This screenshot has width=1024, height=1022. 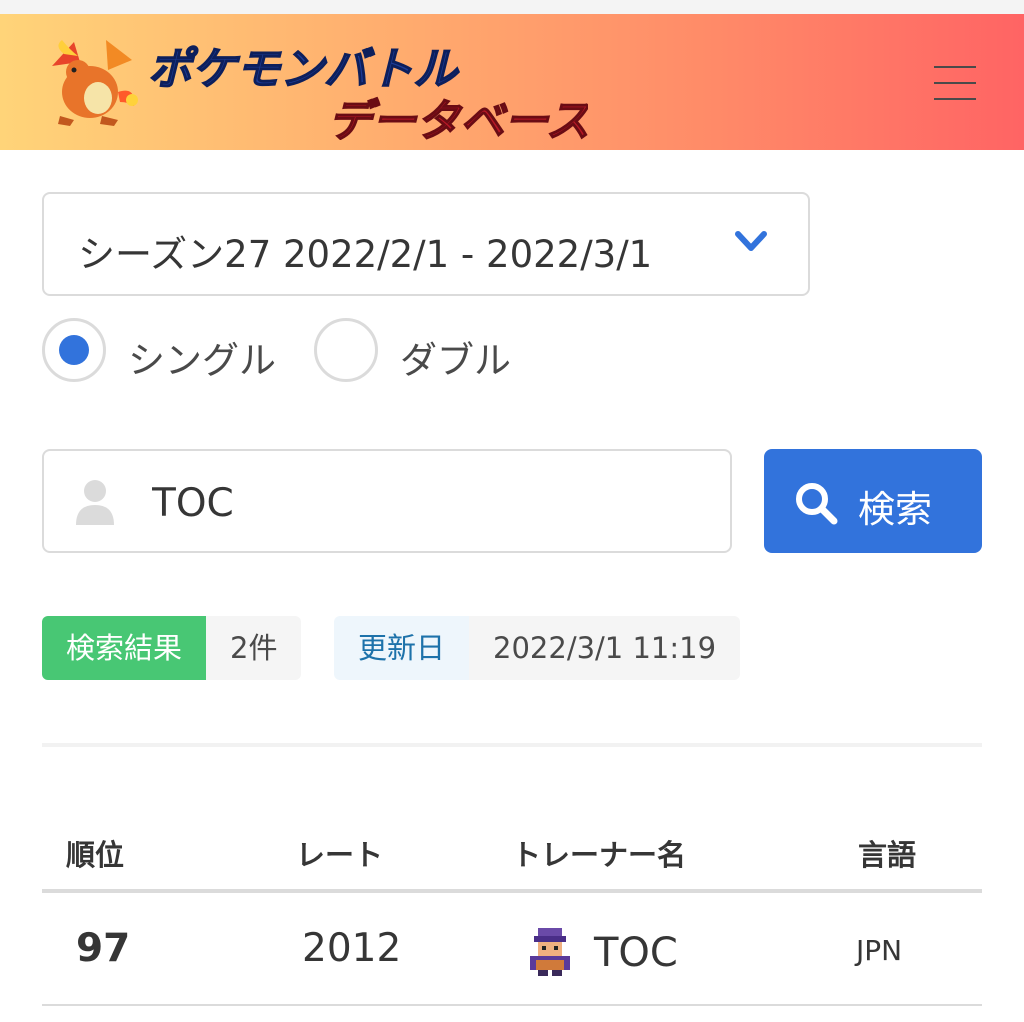 I want to click on radio-double-circle, so click(x=346, y=350).